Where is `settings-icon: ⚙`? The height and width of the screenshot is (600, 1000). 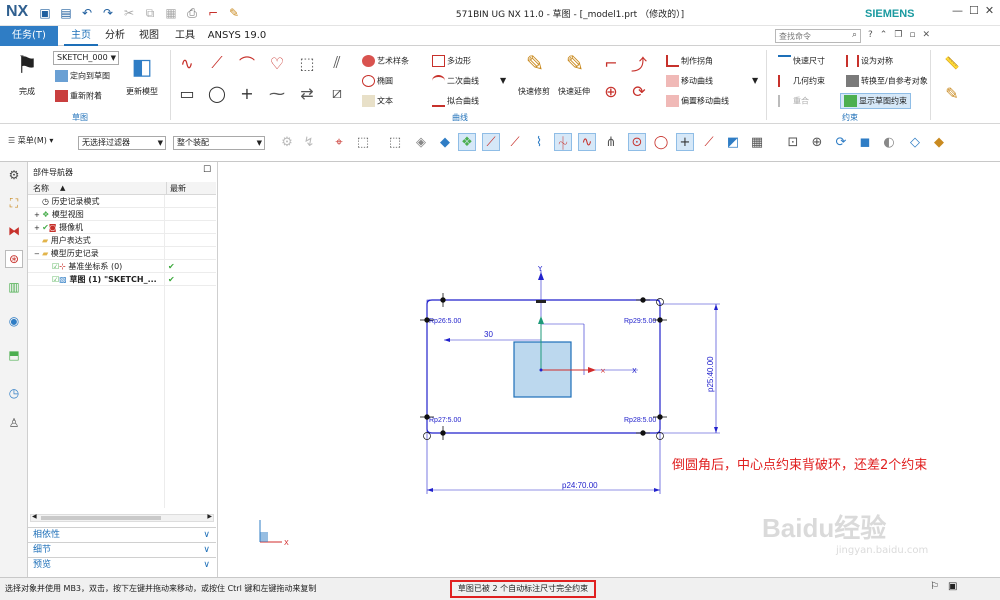 settings-icon: ⚙ is located at coordinates (14, 175).